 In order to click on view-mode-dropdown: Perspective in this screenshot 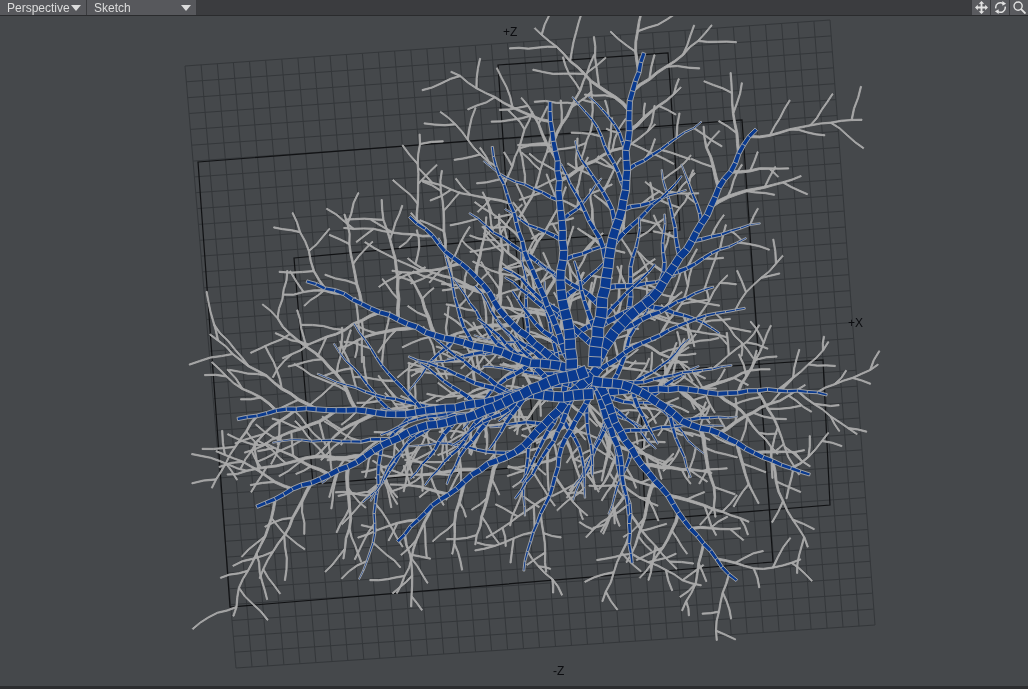, I will do `click(43, 7)`.